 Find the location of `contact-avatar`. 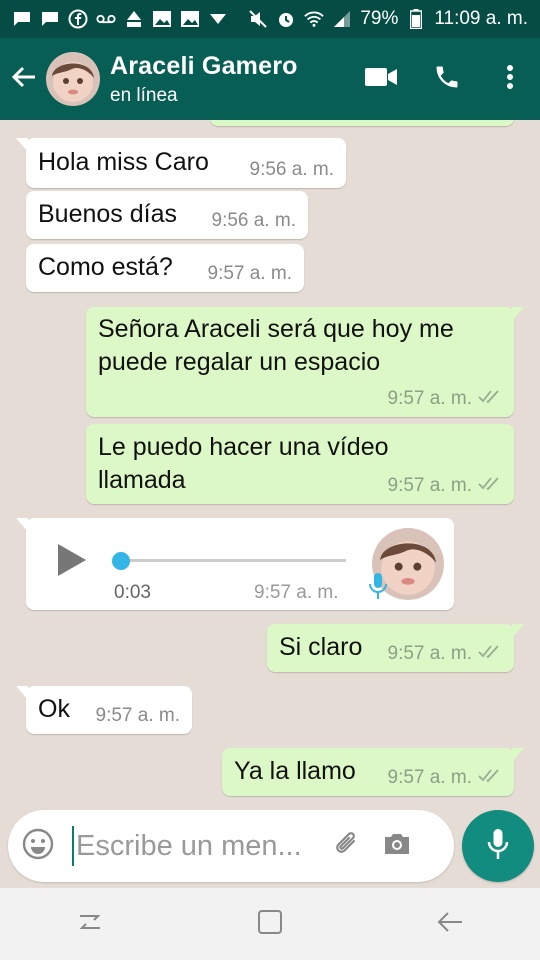

contact-avatar is located at coordinates (73, 79).